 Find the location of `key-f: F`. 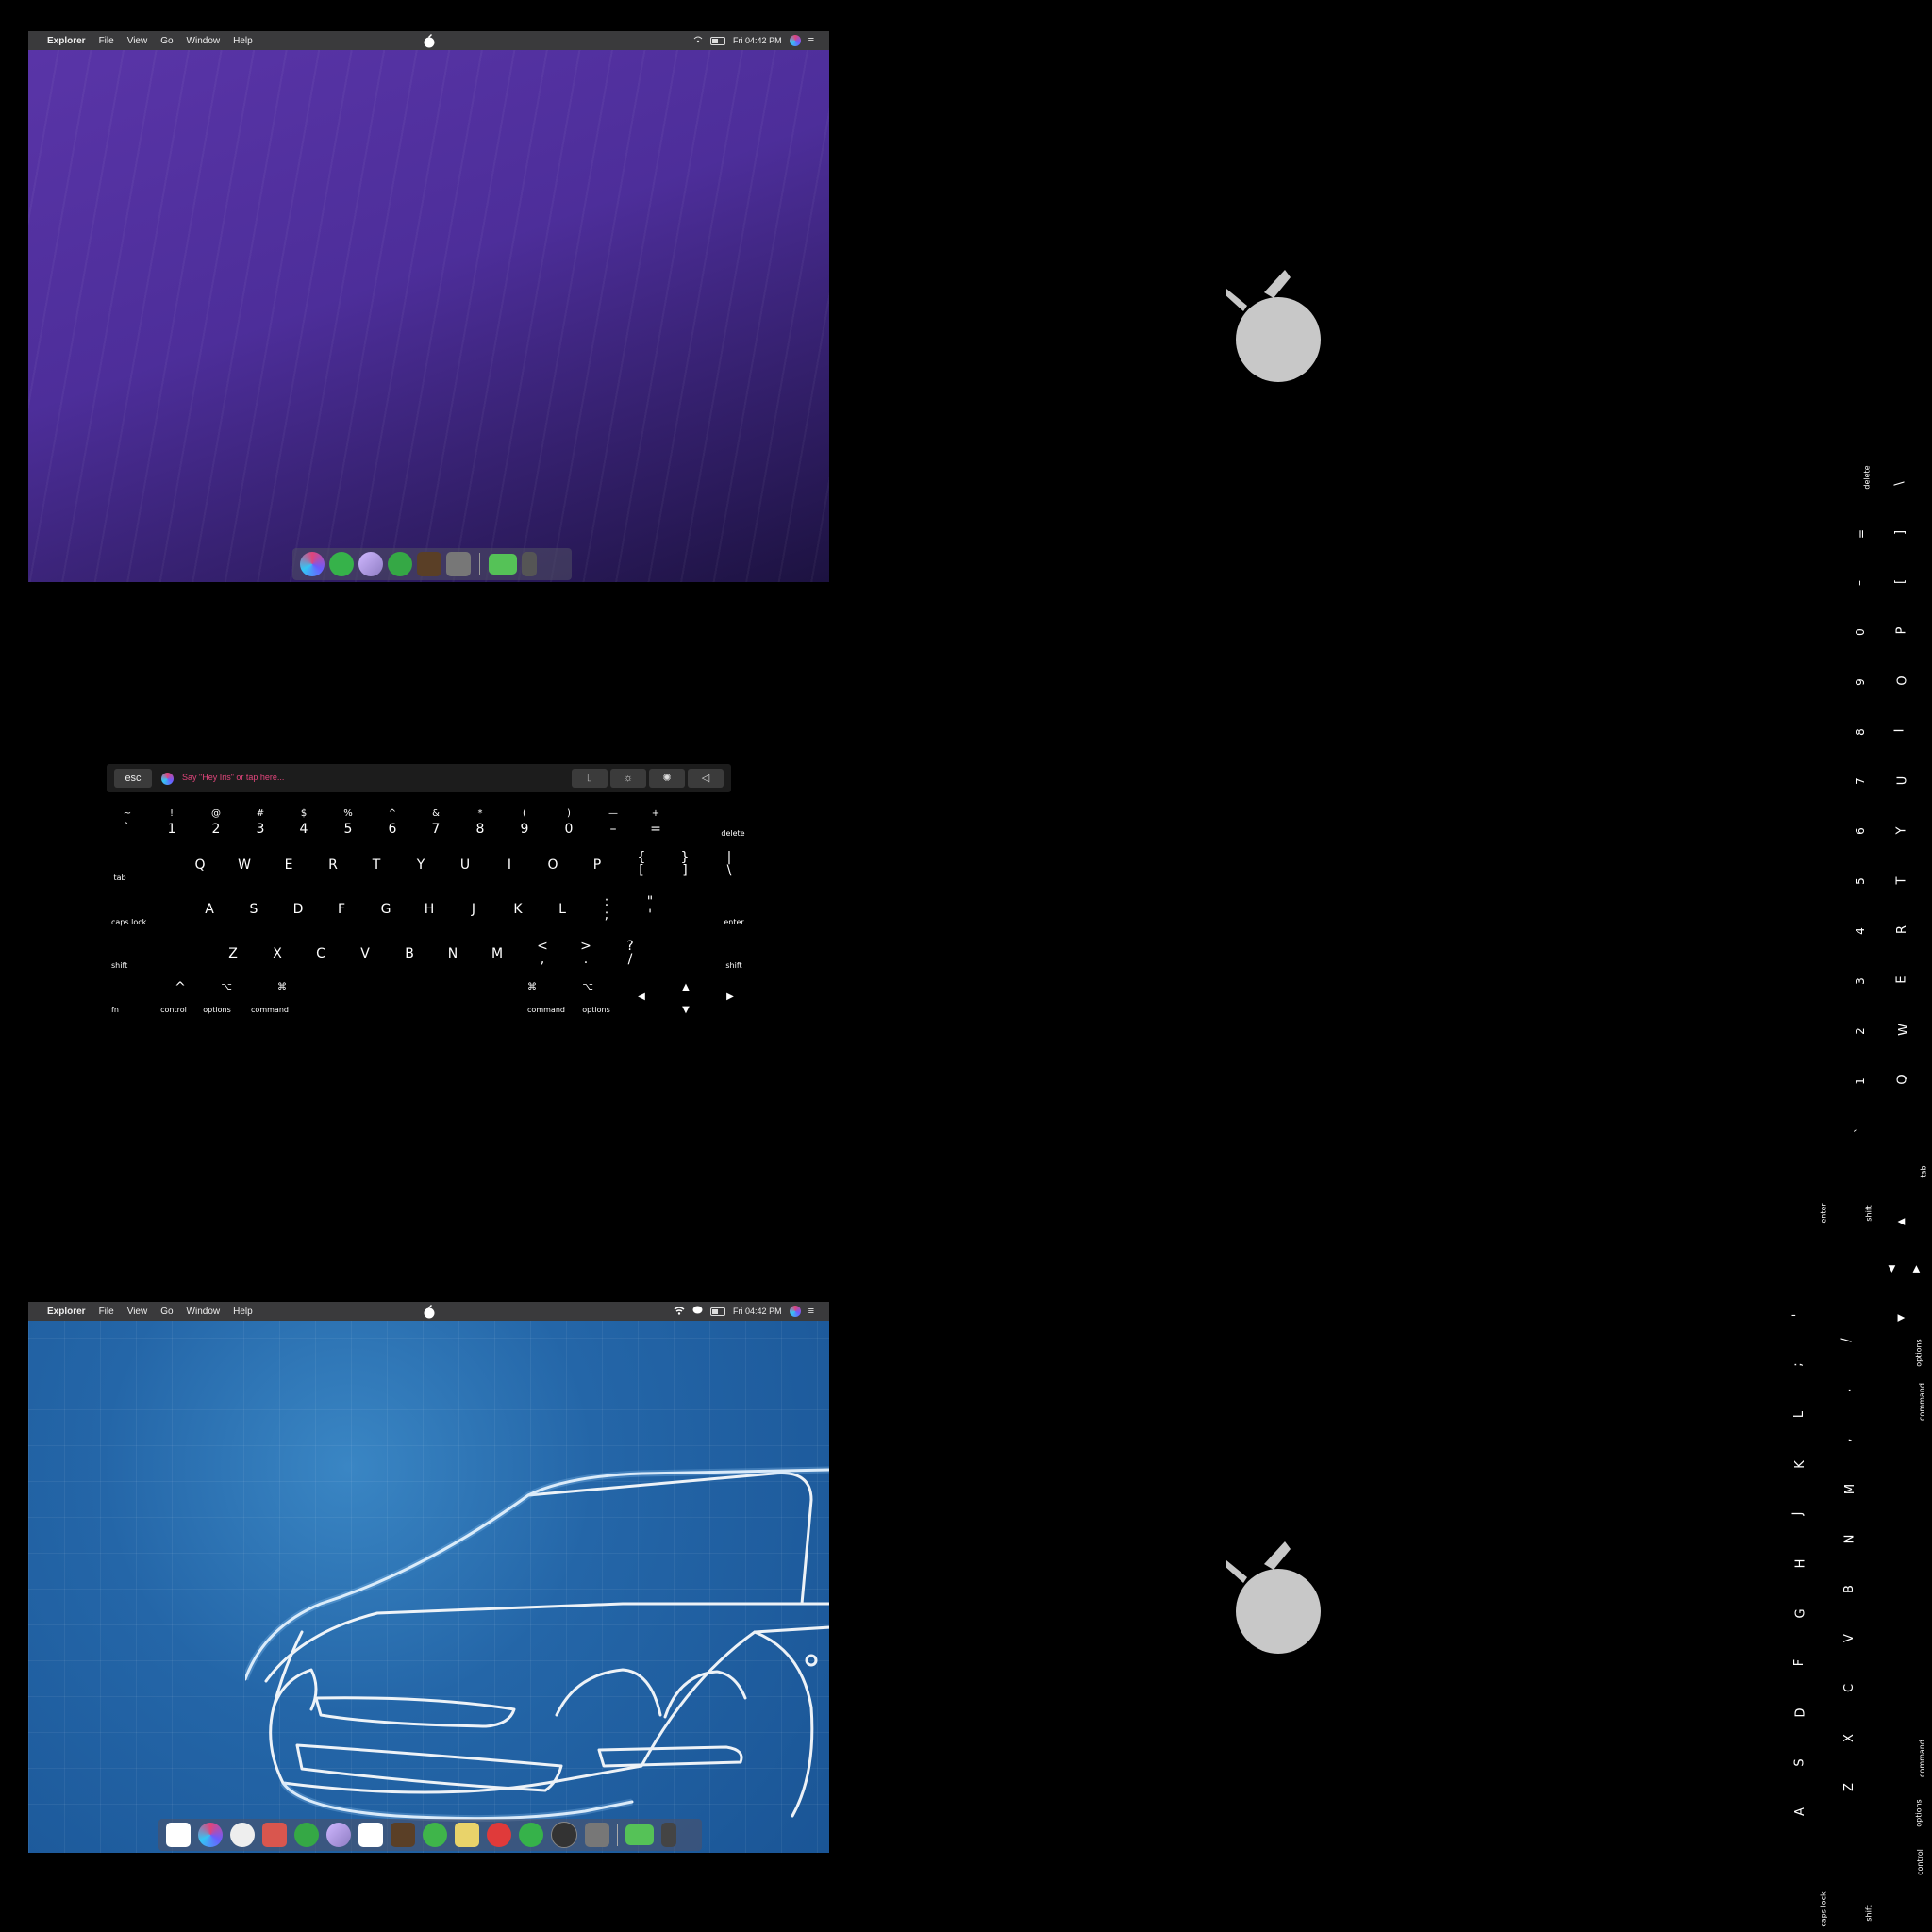

key-f: F is located at coordinates (342, 910).